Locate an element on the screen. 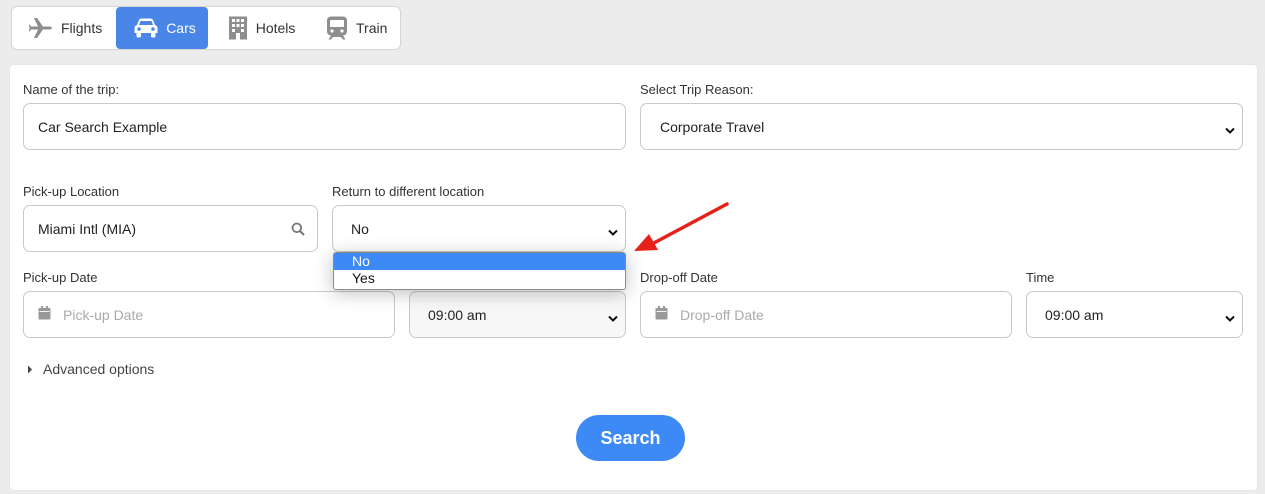  tab-label: Cars is located at coordinates (181, 28).